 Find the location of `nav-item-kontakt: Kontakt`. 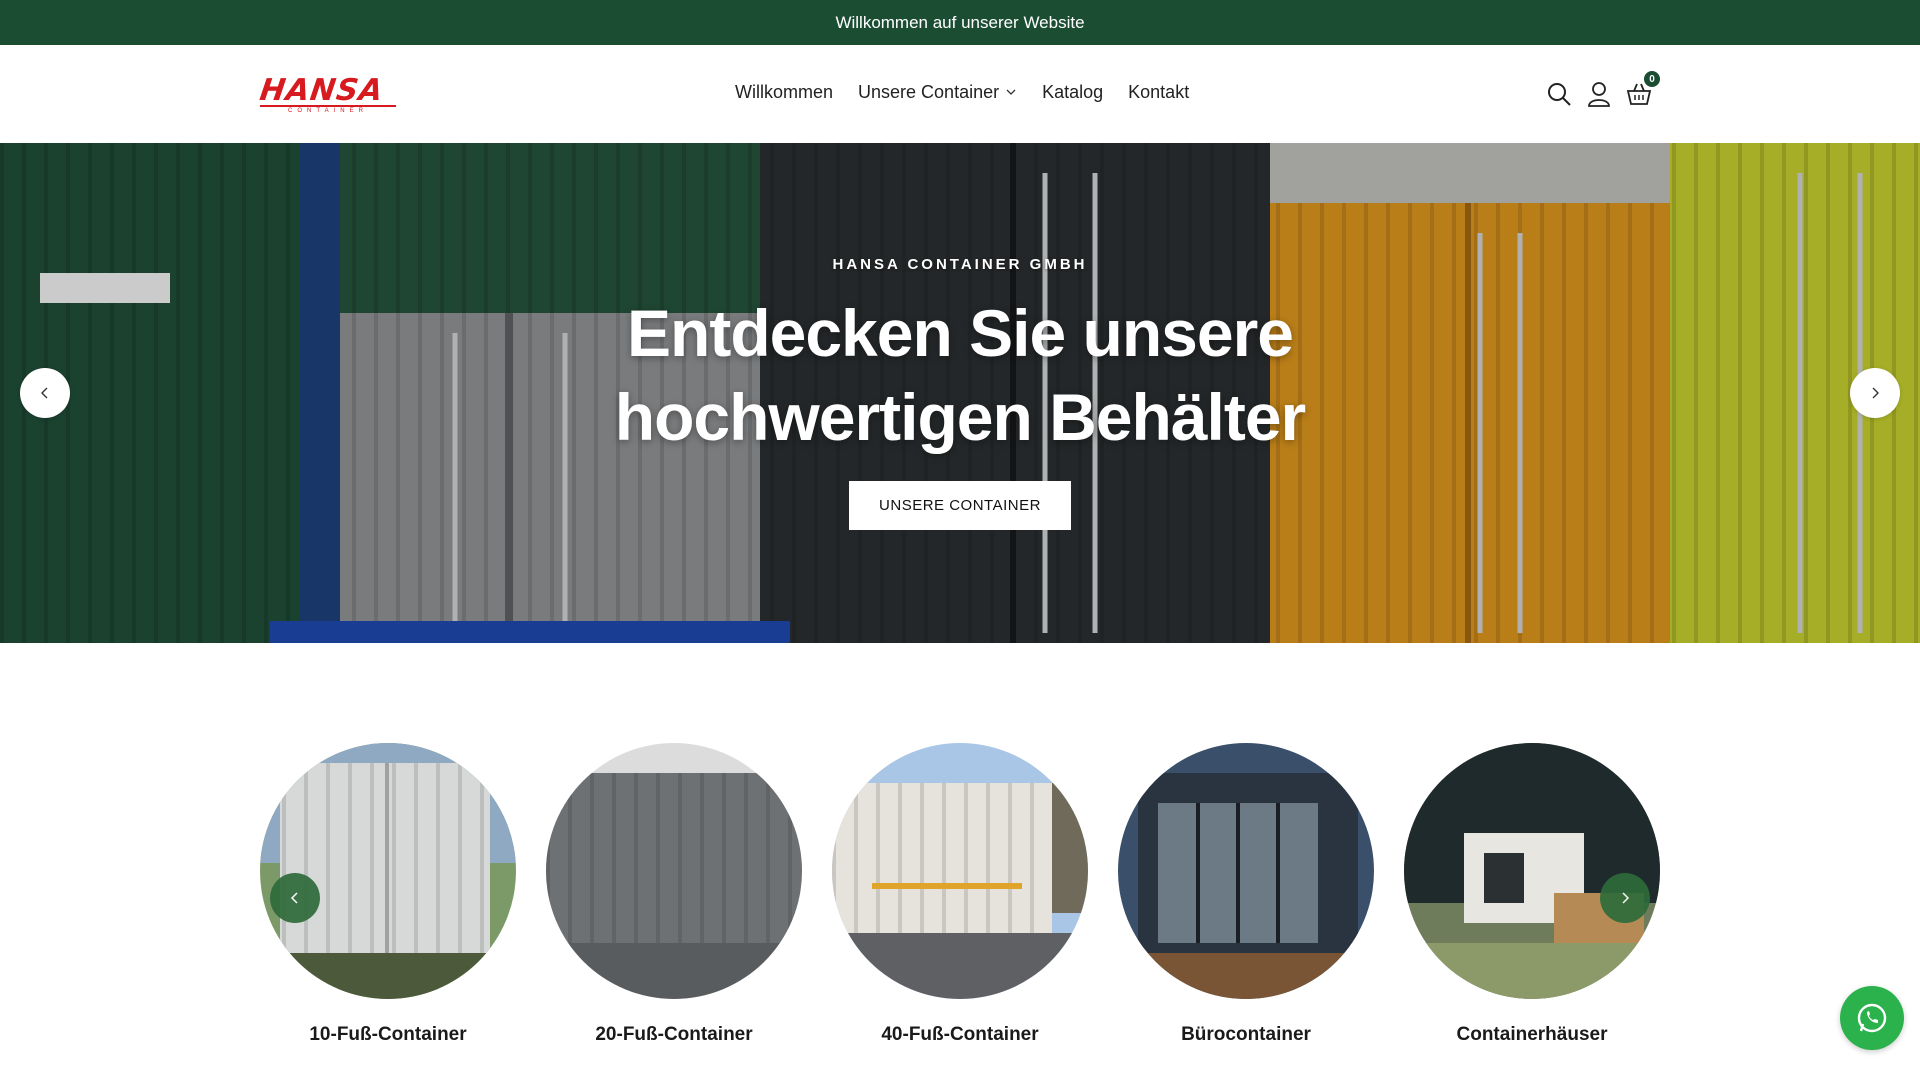

nav-item-kontakt: Kontakt is located at coordinates (1158, 92).